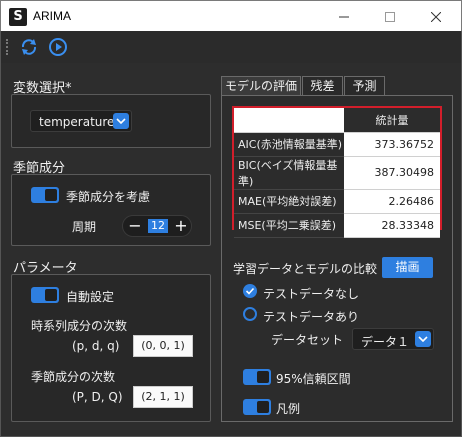  Describe the element at coordinates (307, 340) in the screenshot. I see `dataset-label: データセット` at that location.